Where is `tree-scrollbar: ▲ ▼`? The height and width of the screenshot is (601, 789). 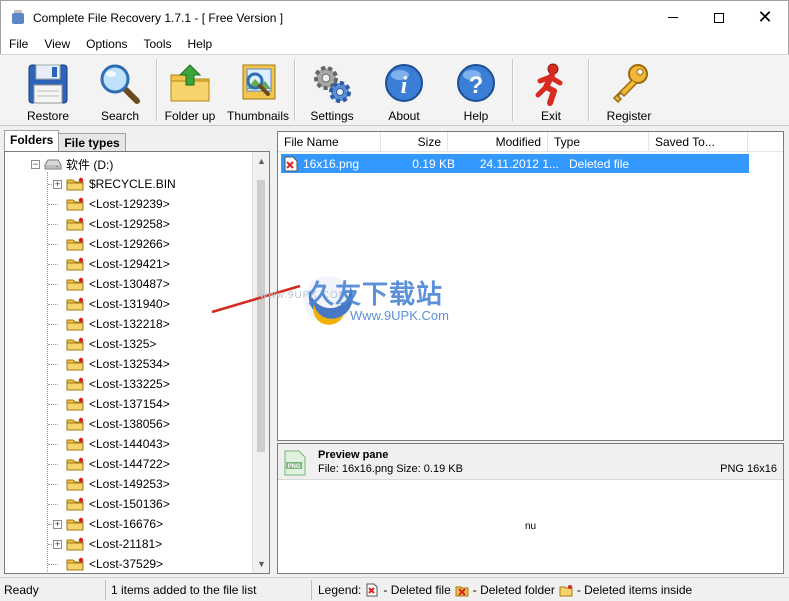
tree-scrollbar: ▲ ▼ is located at coordinates (260, 362).